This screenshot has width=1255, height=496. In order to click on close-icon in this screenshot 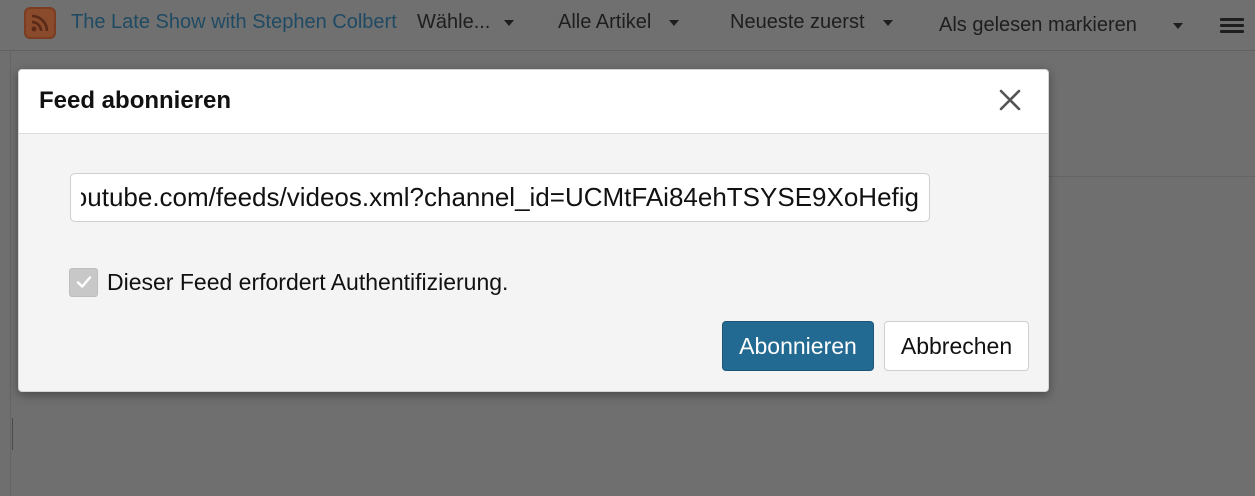, I will do `click(1010, 100)`.